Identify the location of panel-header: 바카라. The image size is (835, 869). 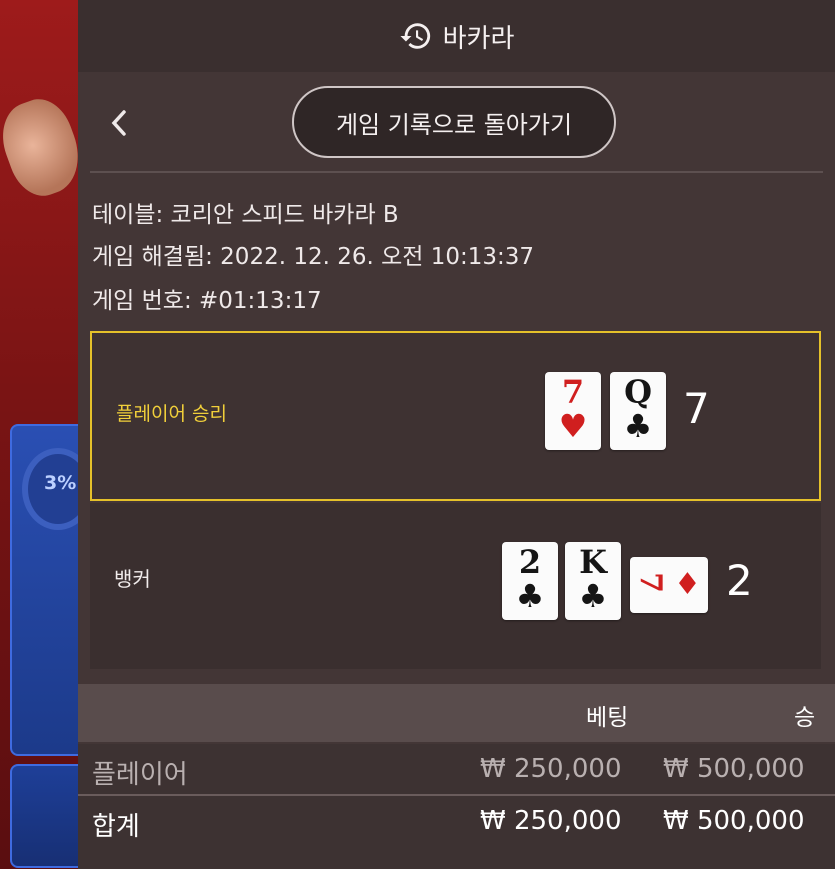
(456, 36).